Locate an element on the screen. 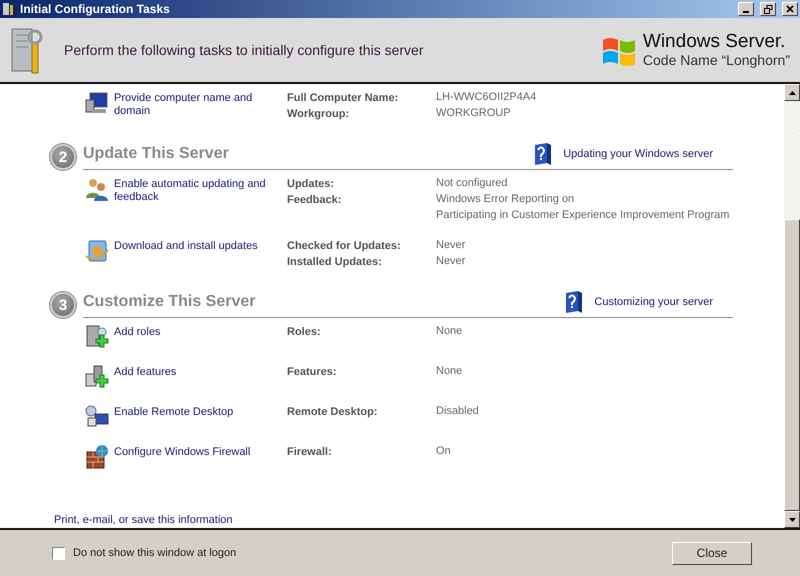 The width and height of the screenshot is (800, 576). detail-label: Firewall: is located at coordinates (310, 452).